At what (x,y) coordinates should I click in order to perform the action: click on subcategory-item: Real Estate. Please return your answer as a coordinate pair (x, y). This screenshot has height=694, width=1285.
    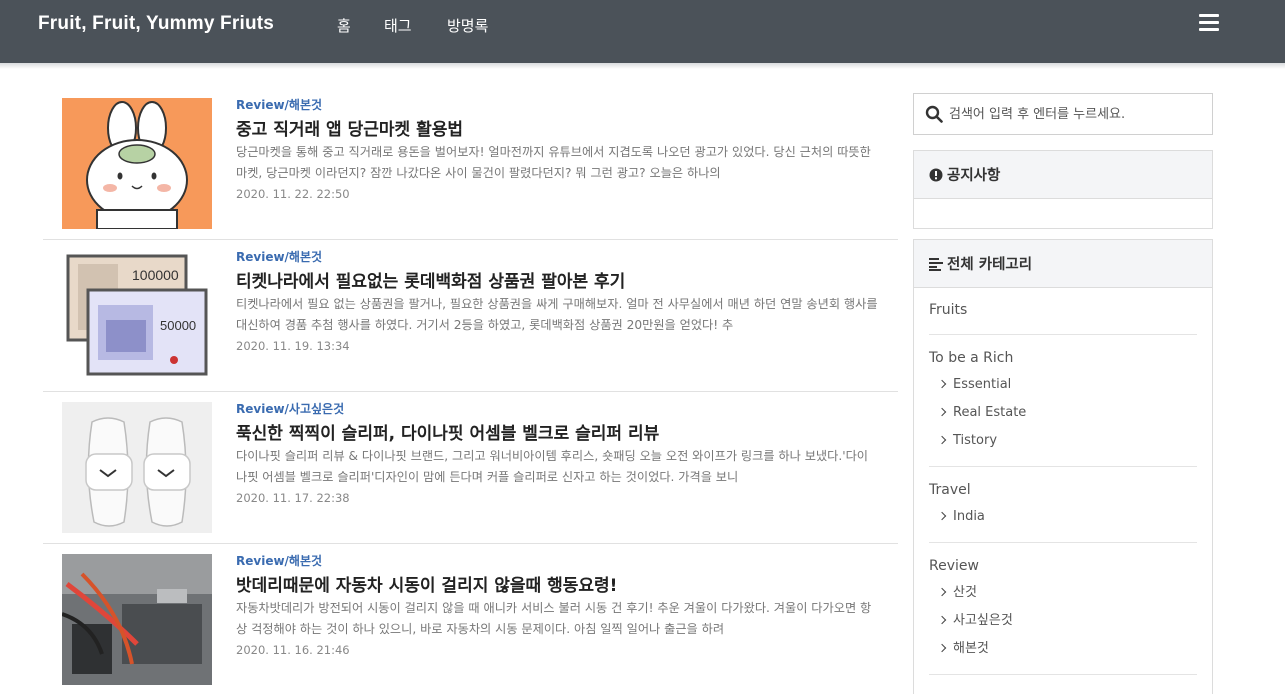
    Looking at the image, I should click on (1063, 418).